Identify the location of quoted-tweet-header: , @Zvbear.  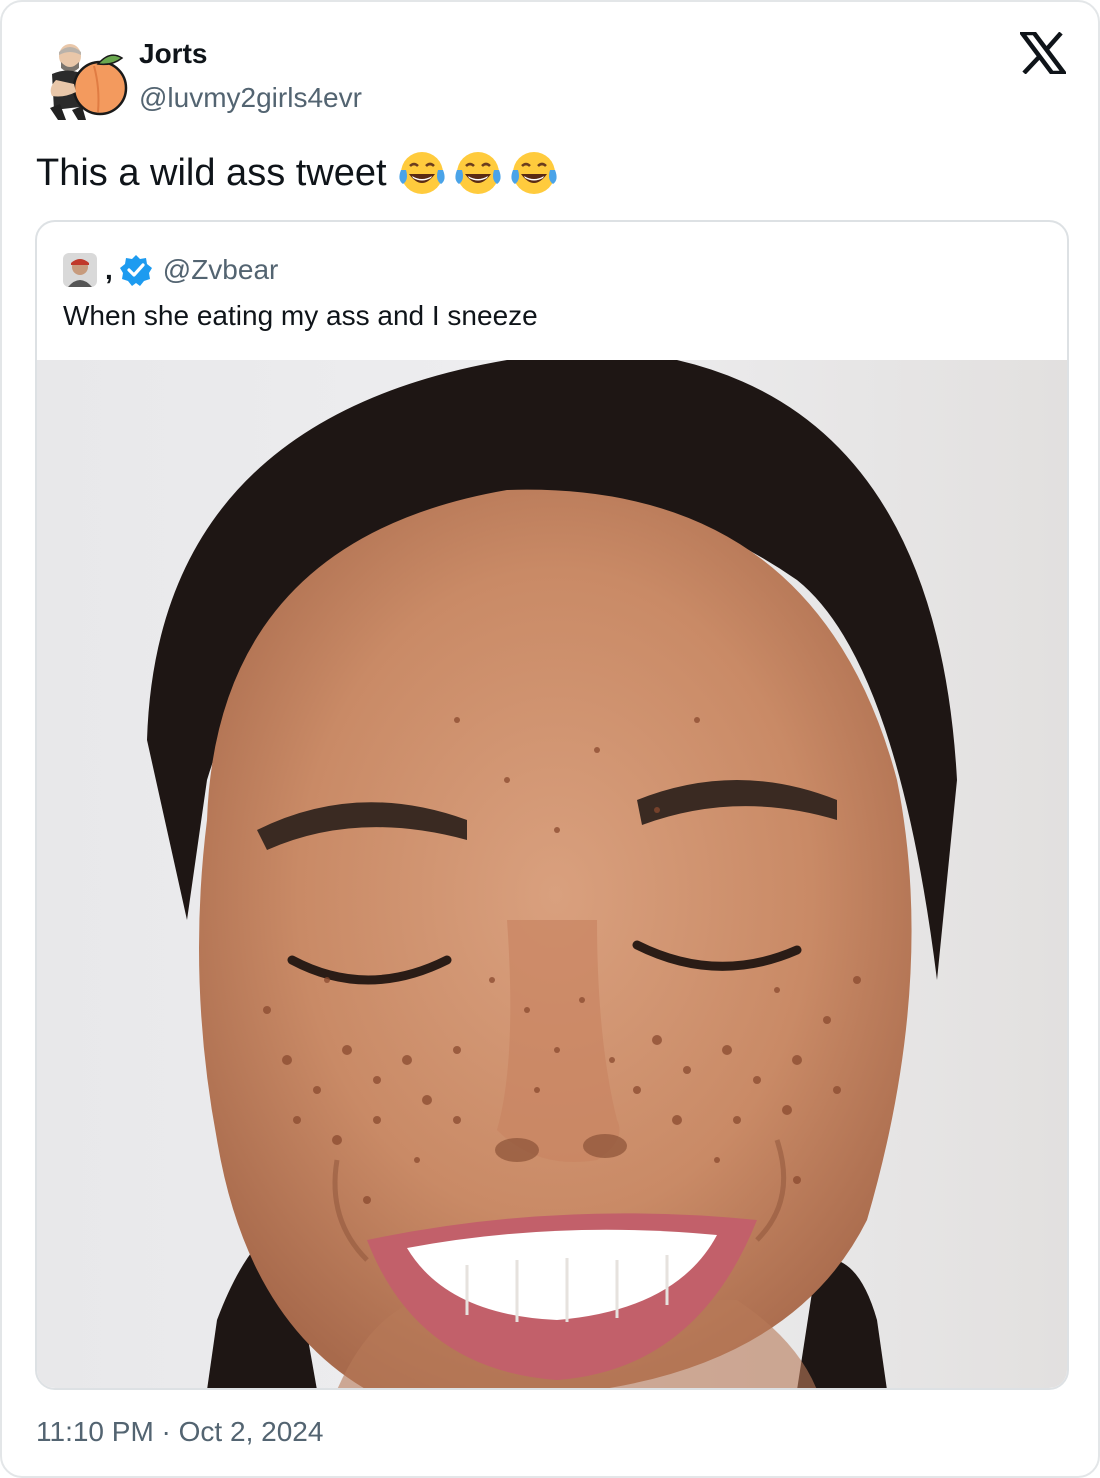
(170, 270).